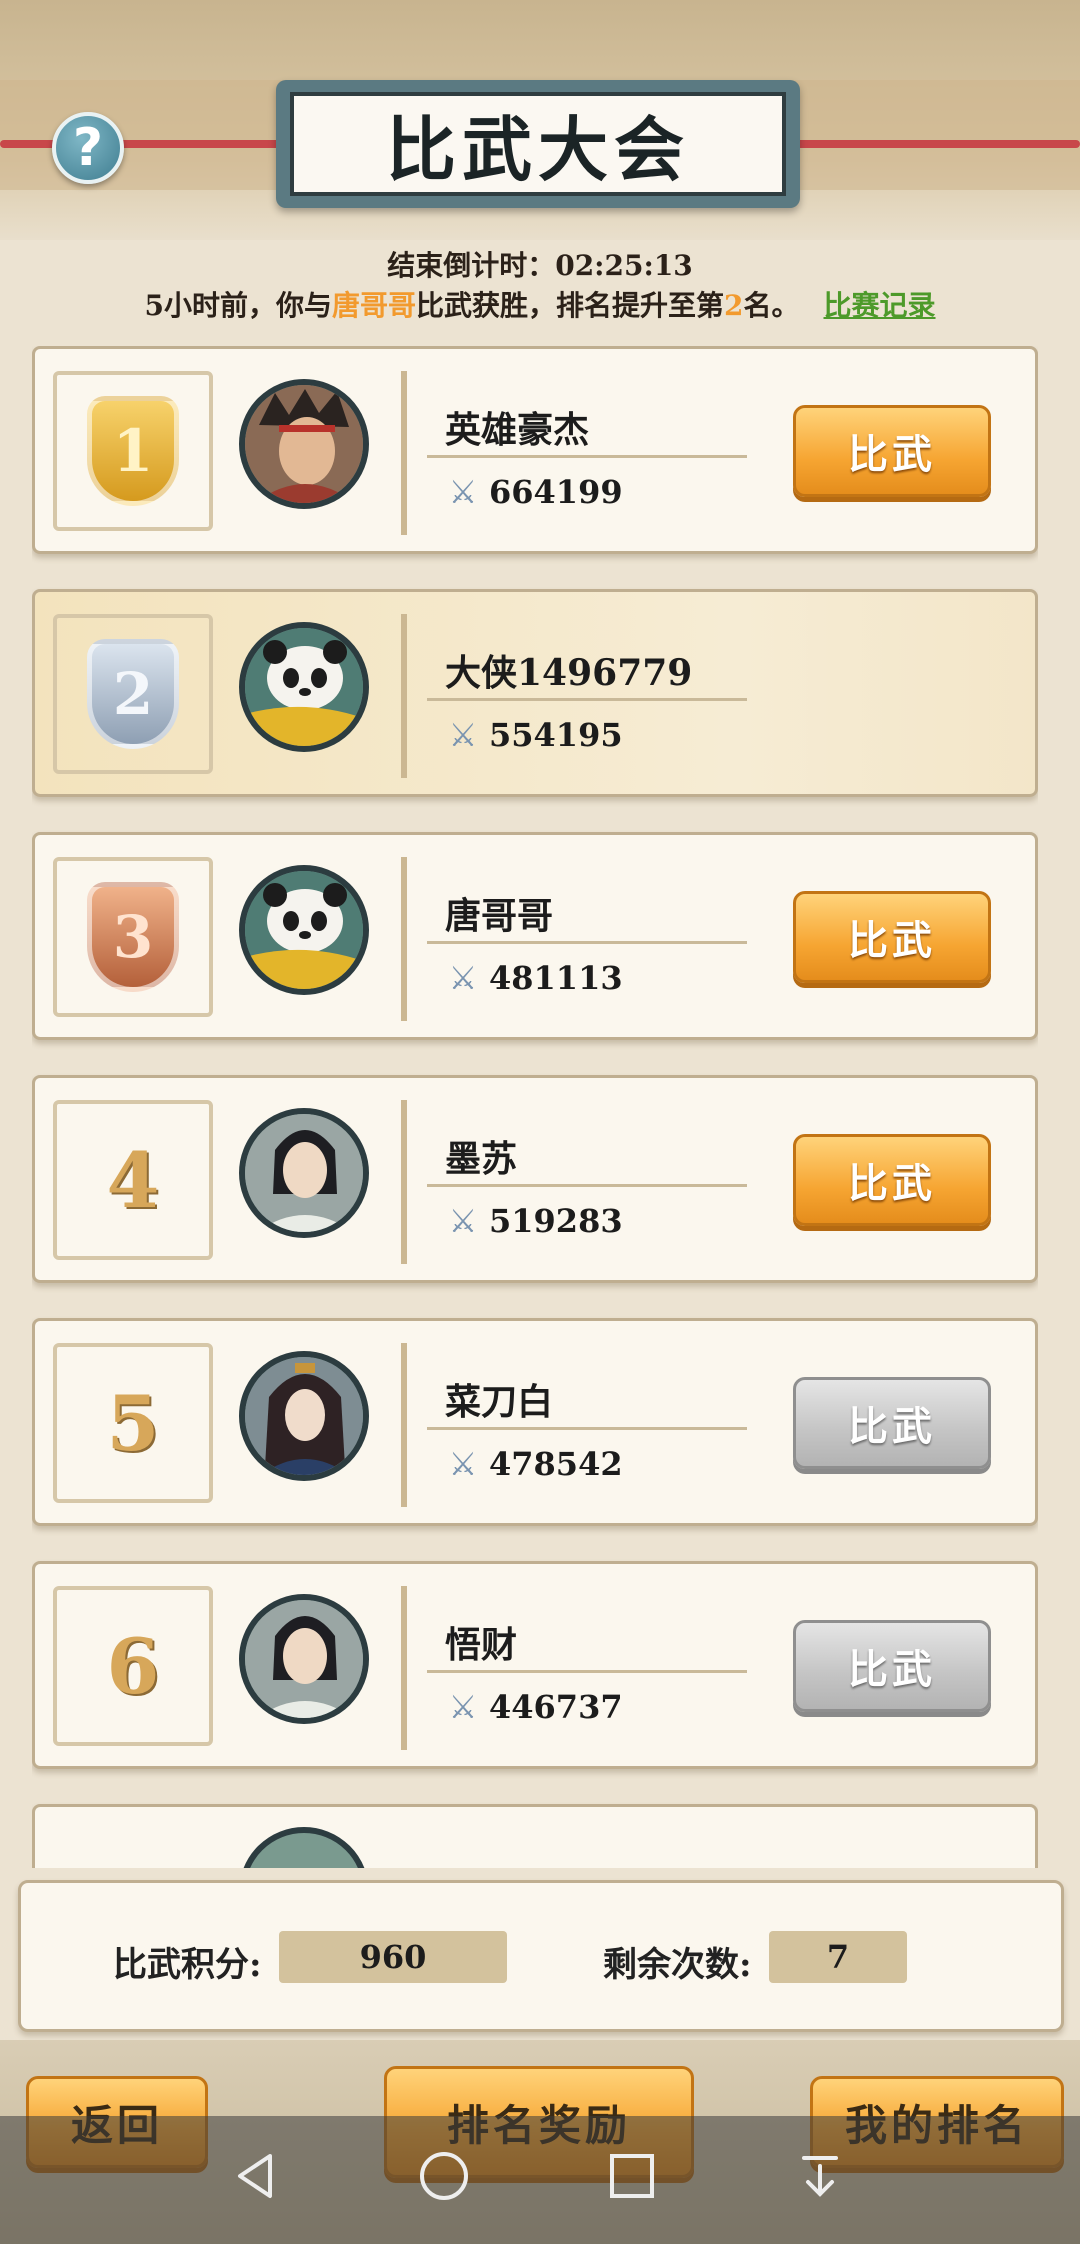  What do you see at coordinates (880, 305) in the screenshot?
I see `match-record-link: 比赛记录` at bounding box center [880, 305].